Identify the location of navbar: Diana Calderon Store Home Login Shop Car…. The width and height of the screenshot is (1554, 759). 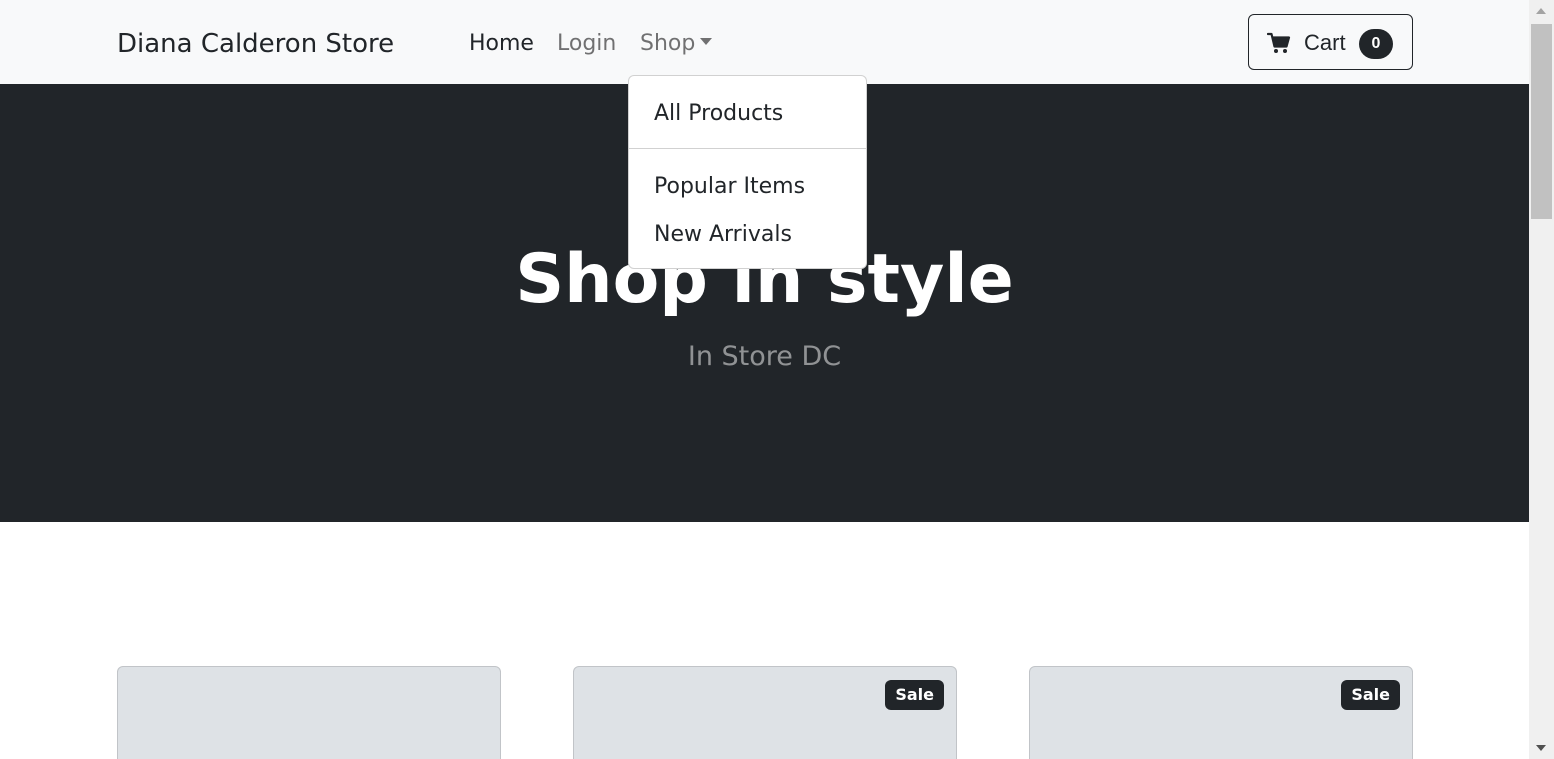
(764, 42).